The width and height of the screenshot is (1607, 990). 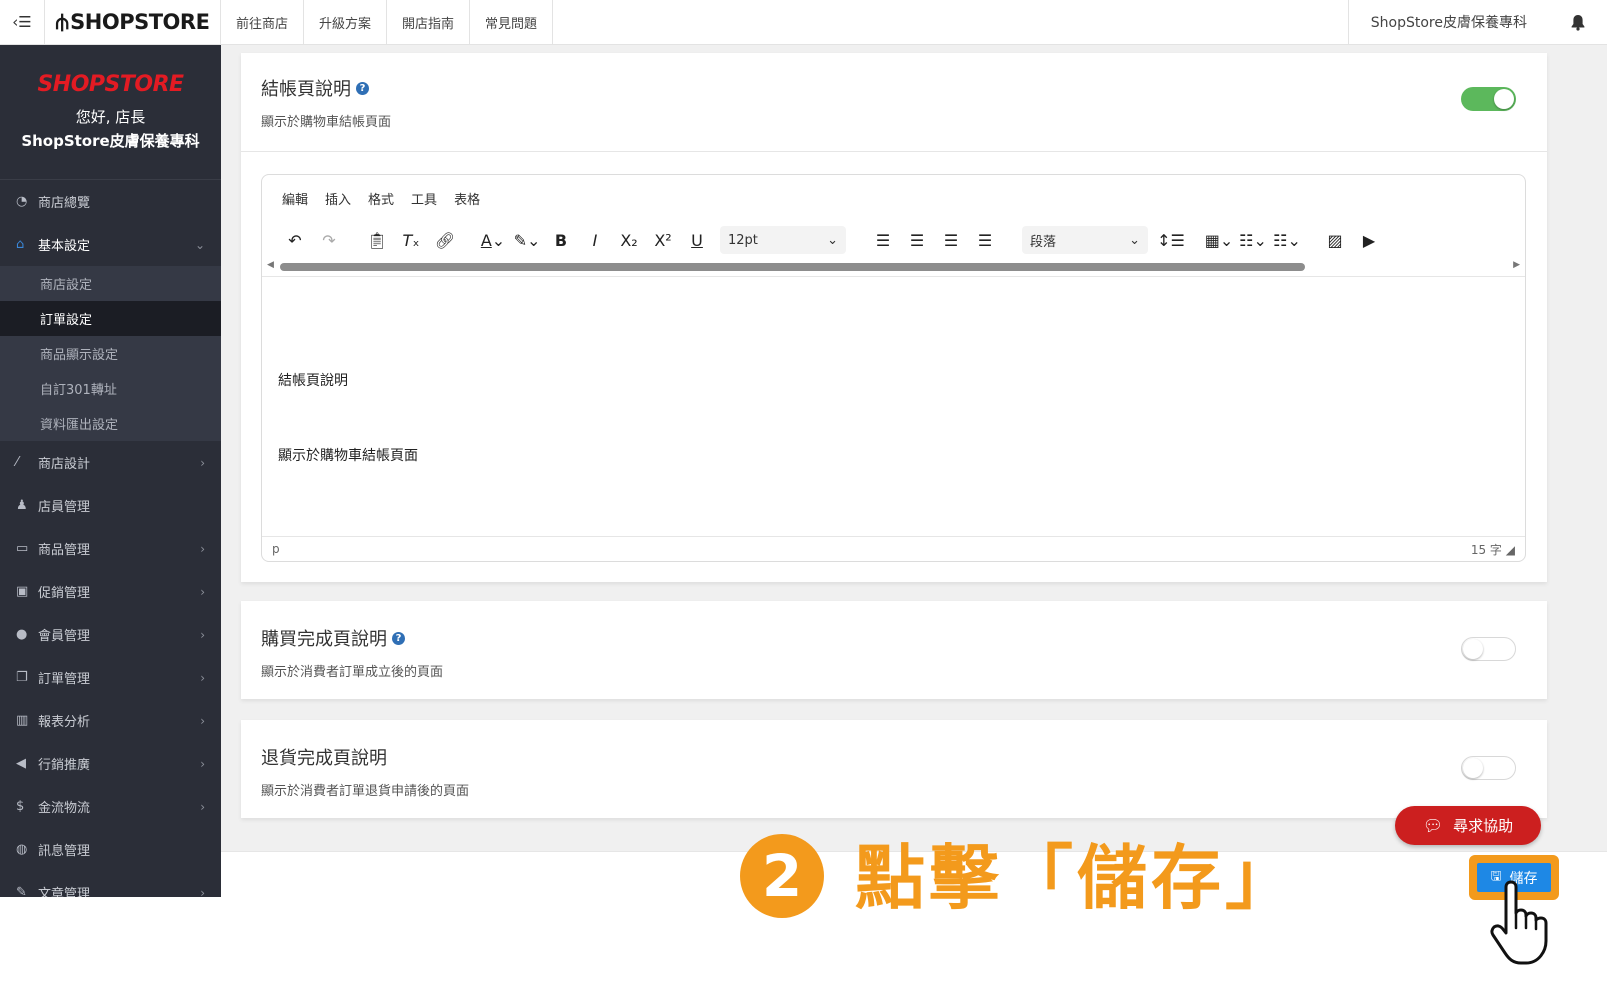 I want to click on editor-menu-format: 格式, so click(x=381, y=198).